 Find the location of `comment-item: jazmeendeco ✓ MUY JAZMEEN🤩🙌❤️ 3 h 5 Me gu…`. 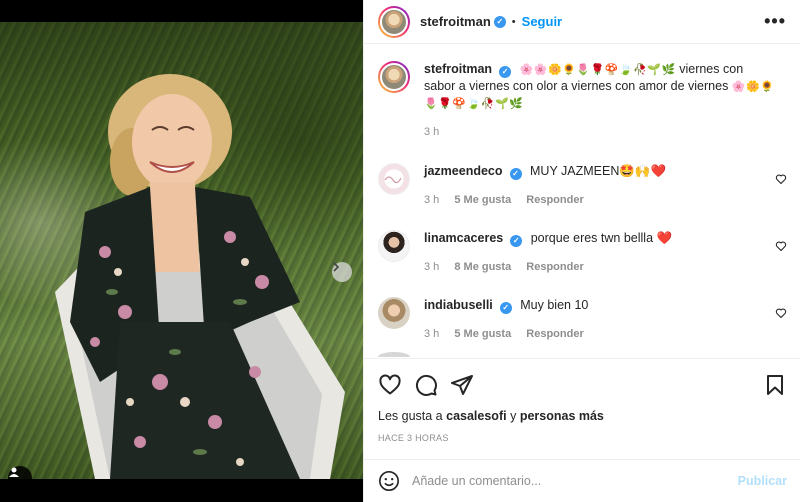

comment-item: jazmeendeco ✓ MUY JAZMEEN🤩🙌❤️ 3 h 5 Me gu… is located at coordinates (582, 185).